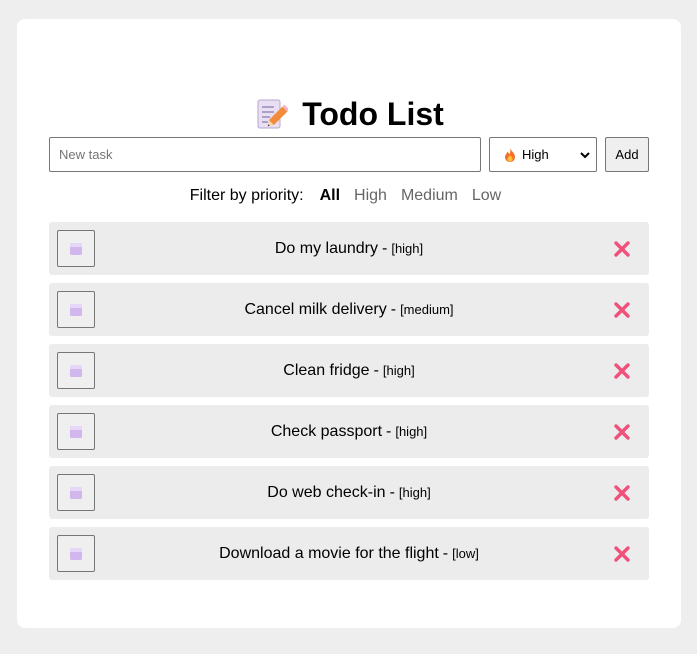  What do you see at coordinates (246, 195) in the screenshot?
I see `filter-label: Filter by priority:` at bounding box center [246, 195].